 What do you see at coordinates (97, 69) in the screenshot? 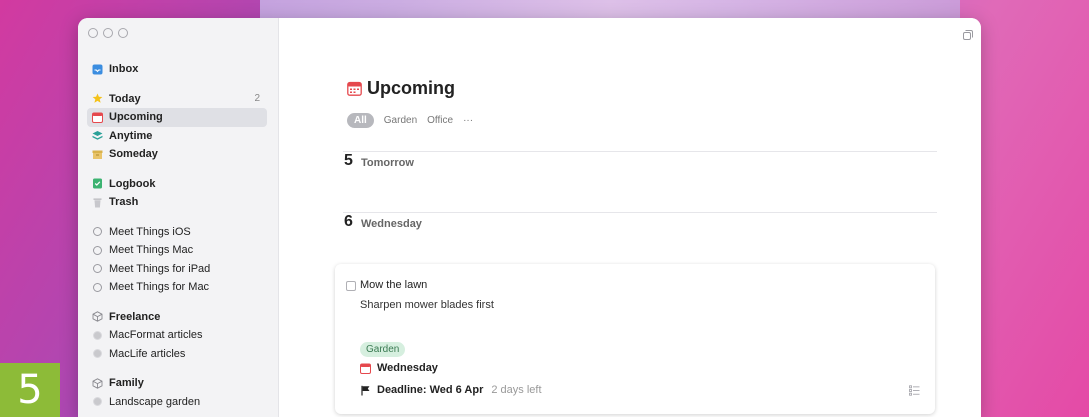
I see `inbox-icon` at bounding box center [97, 69].